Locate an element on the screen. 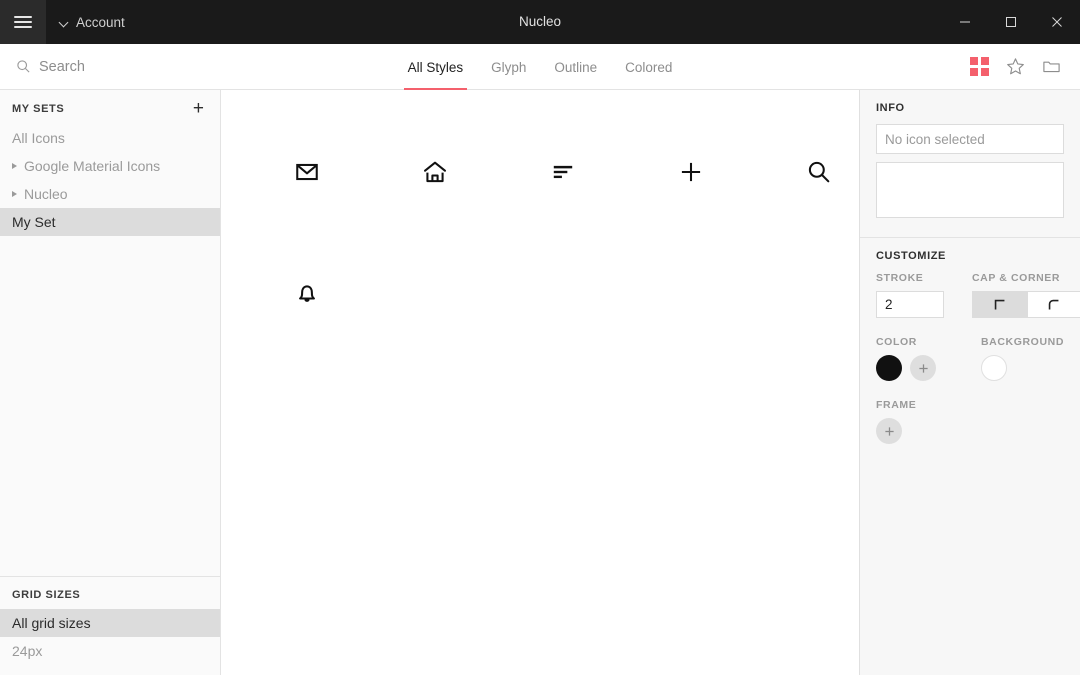 The width and height of the screenshot is (1080, 675). account-menu-button: Account is located at coordinates (92, 22).